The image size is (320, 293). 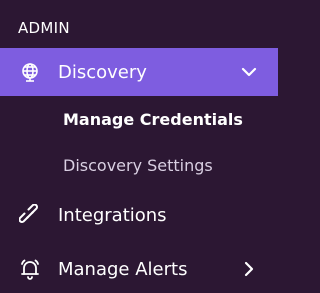 I want to click on chevron-right-icon, so click(x=249, y=269).